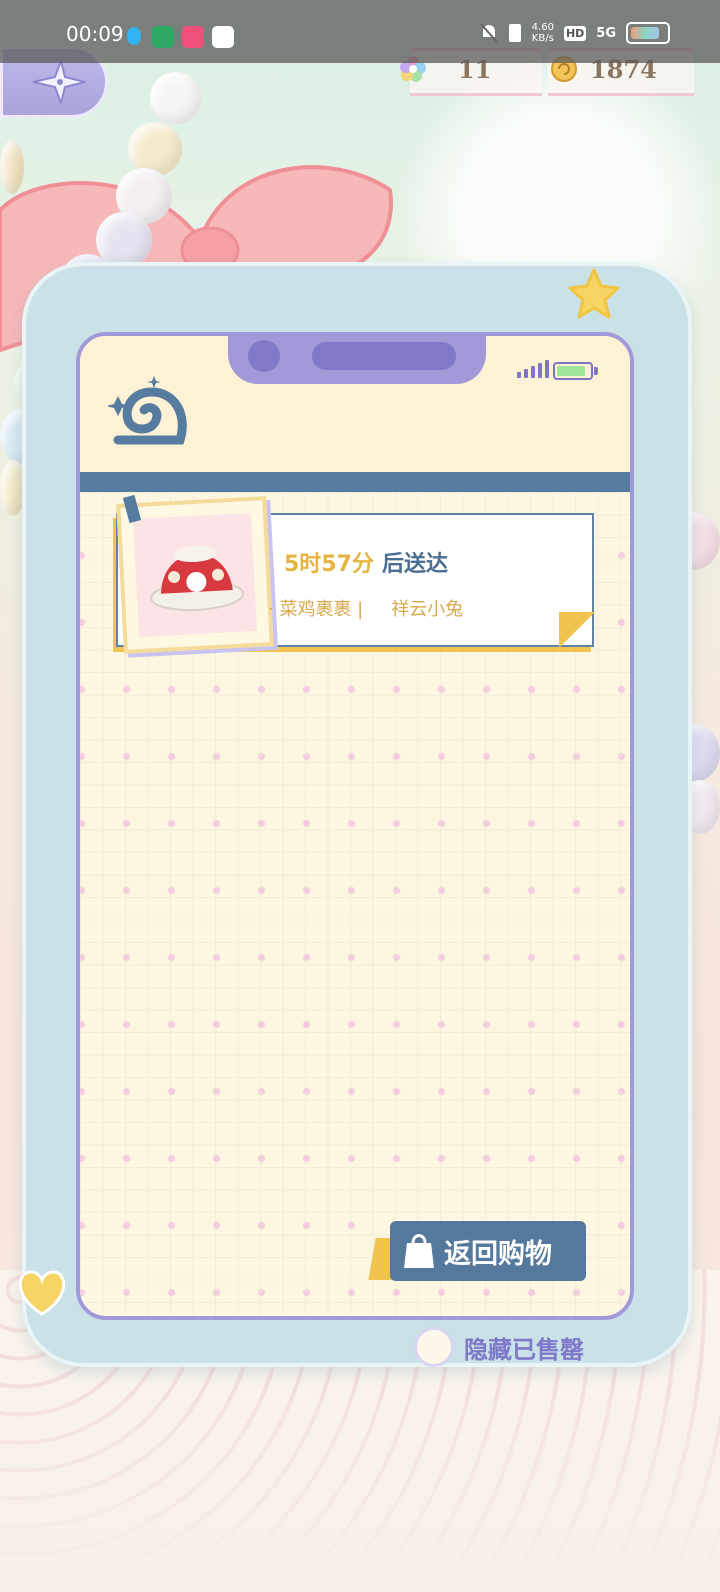  I want to click on star-icon, so click(594, 293).